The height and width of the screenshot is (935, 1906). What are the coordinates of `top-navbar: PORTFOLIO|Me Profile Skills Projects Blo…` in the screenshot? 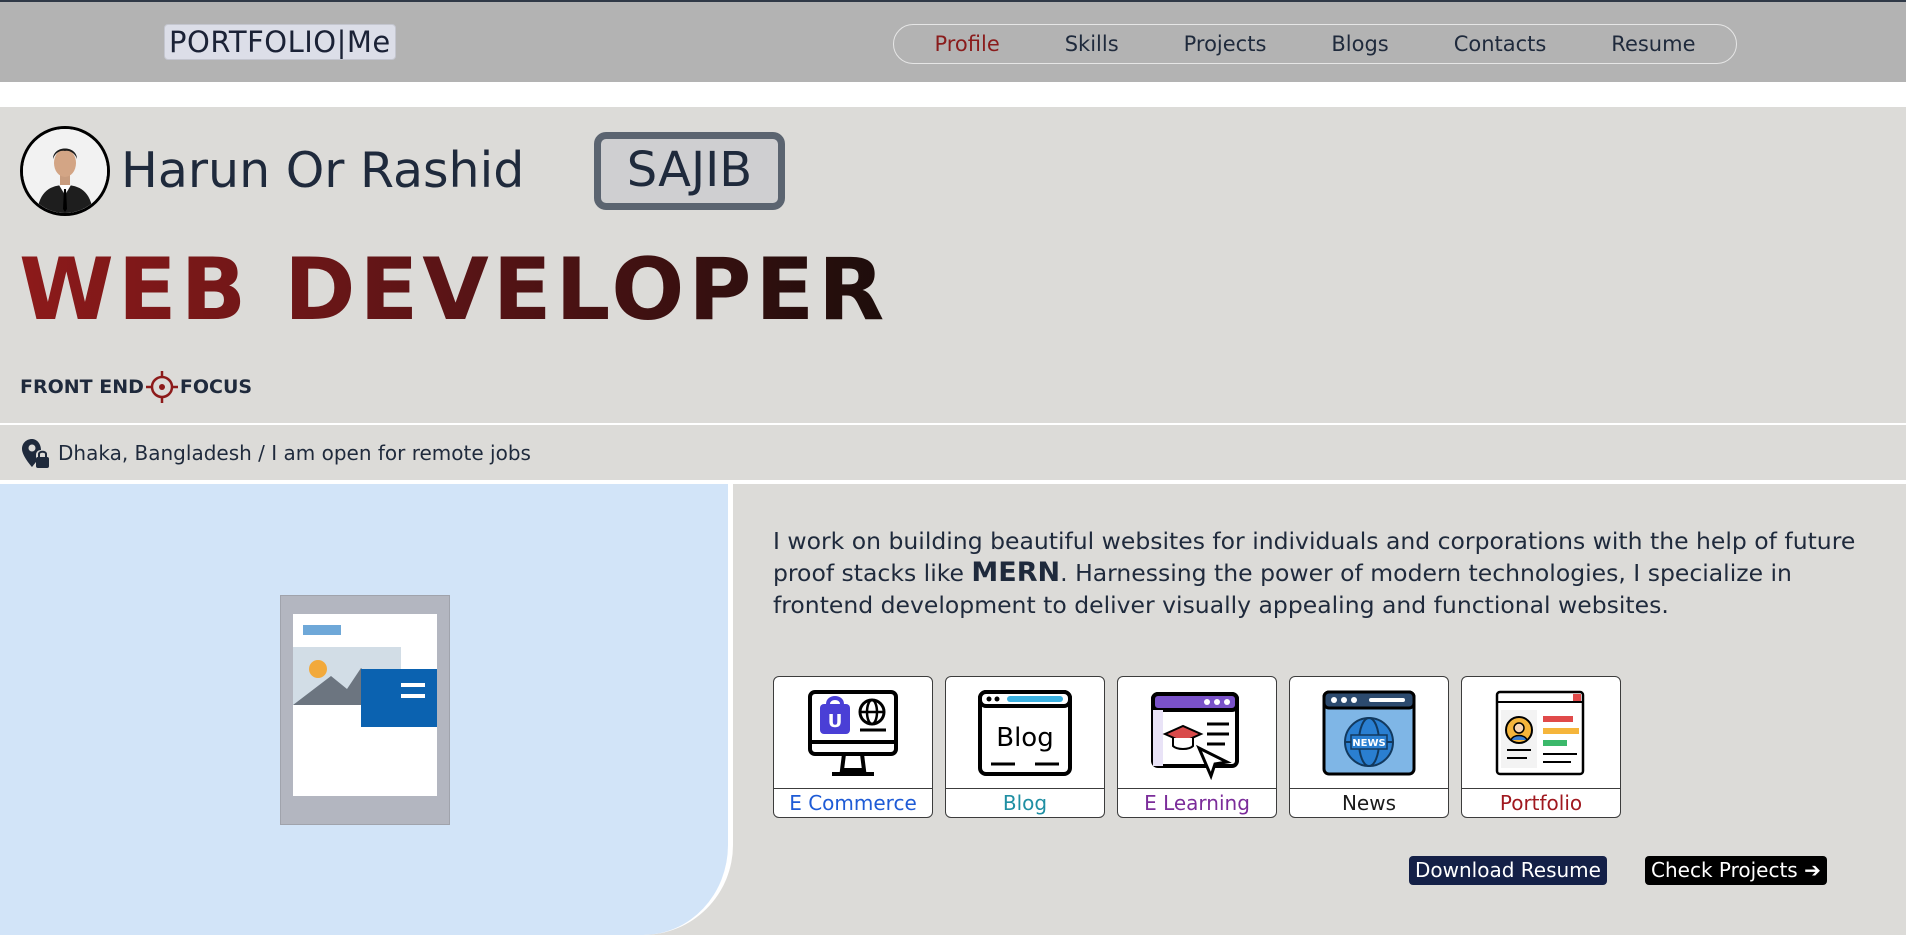 It's located at (953, 41).